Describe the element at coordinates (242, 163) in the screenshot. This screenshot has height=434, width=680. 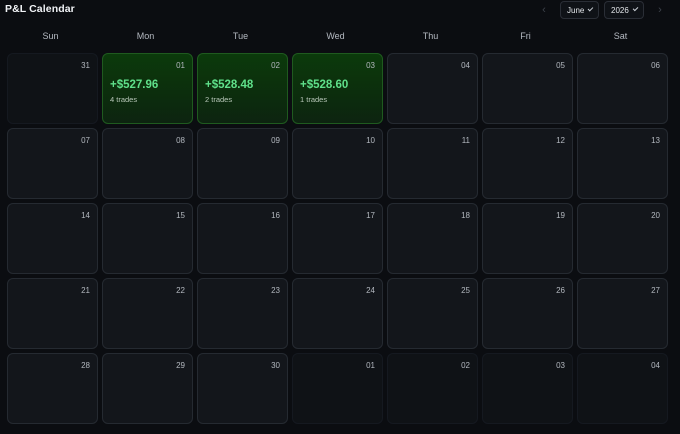
I see `calendar-day: 09` at that location.